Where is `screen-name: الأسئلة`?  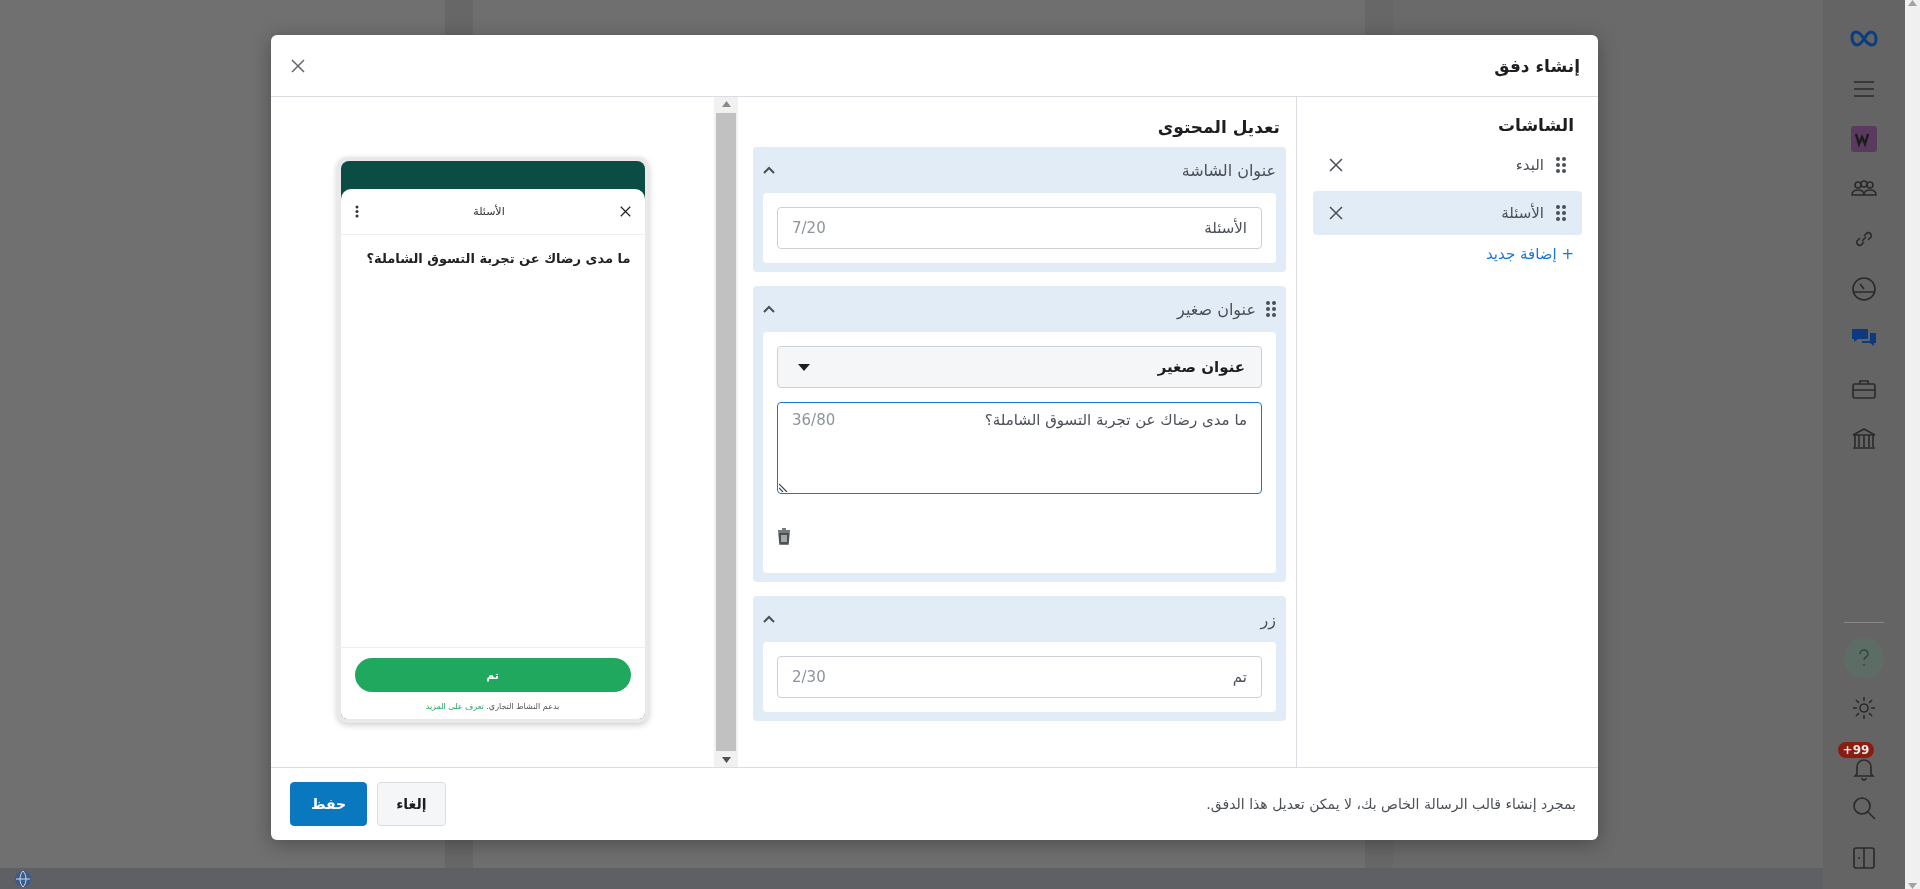
screen-name: الأسئلة is located at coordinates (1522, 213).